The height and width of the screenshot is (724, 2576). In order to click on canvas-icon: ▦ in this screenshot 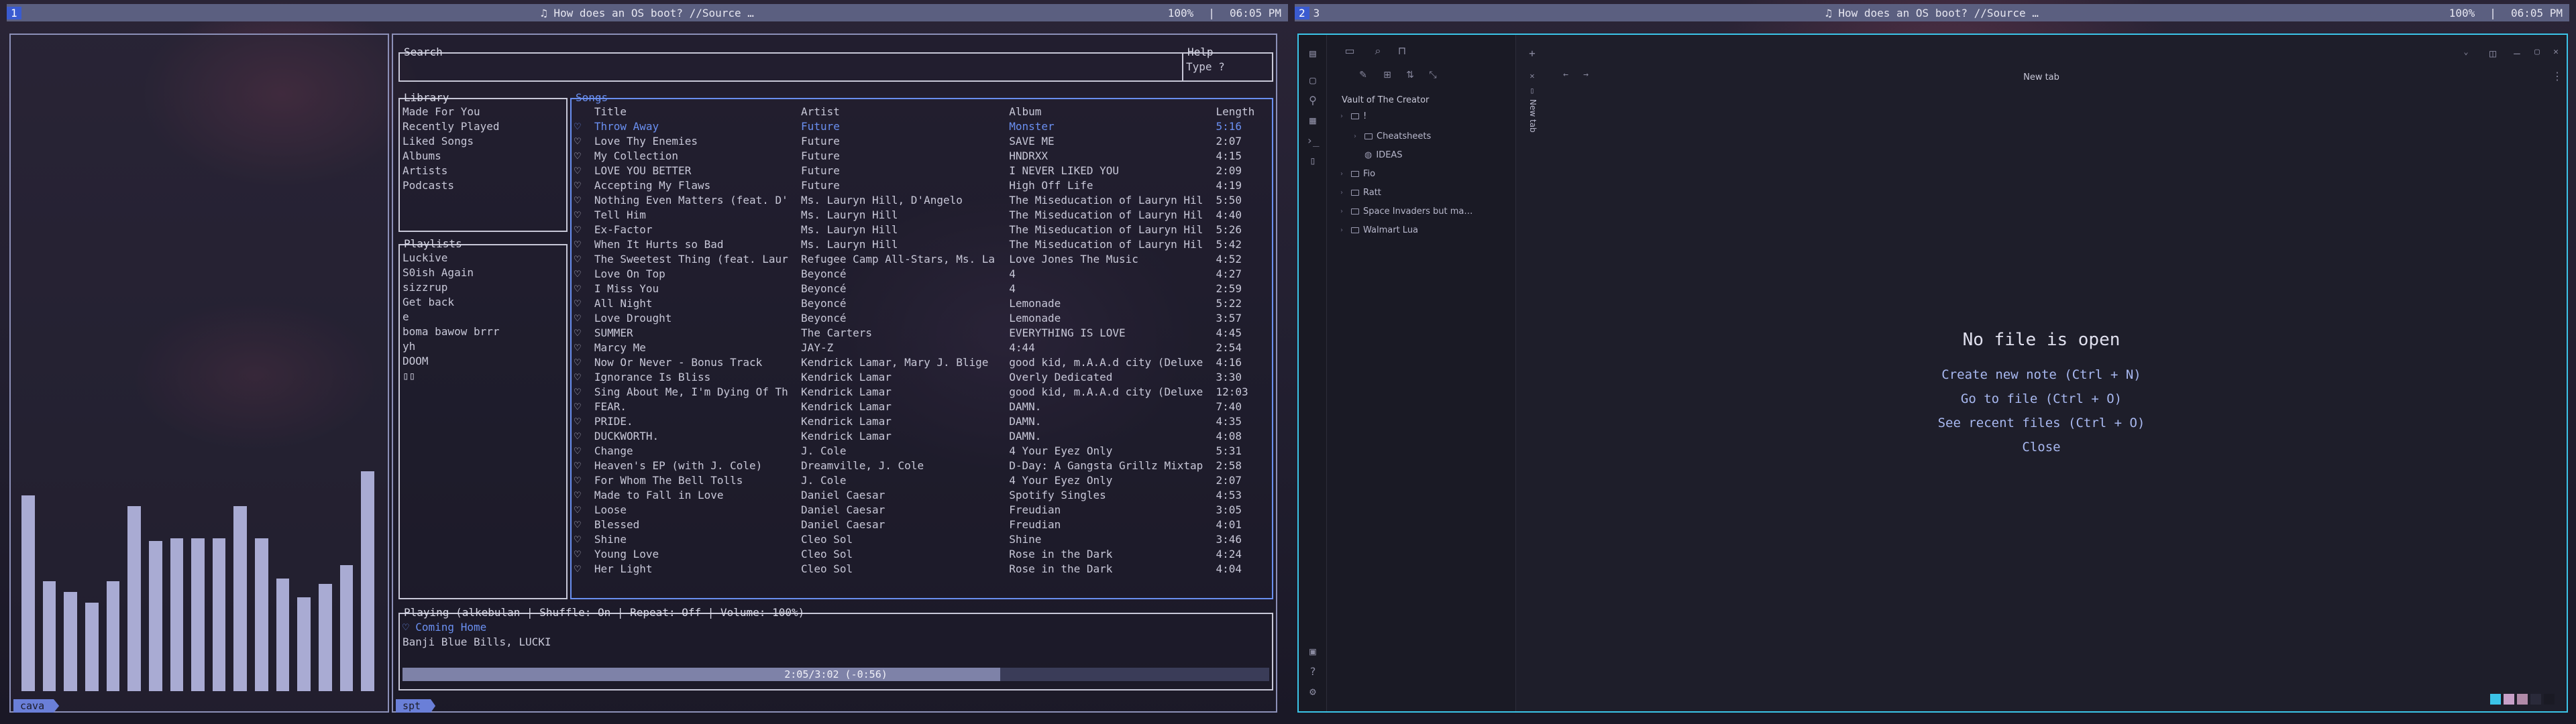, I will do `click(1313, 121)`.